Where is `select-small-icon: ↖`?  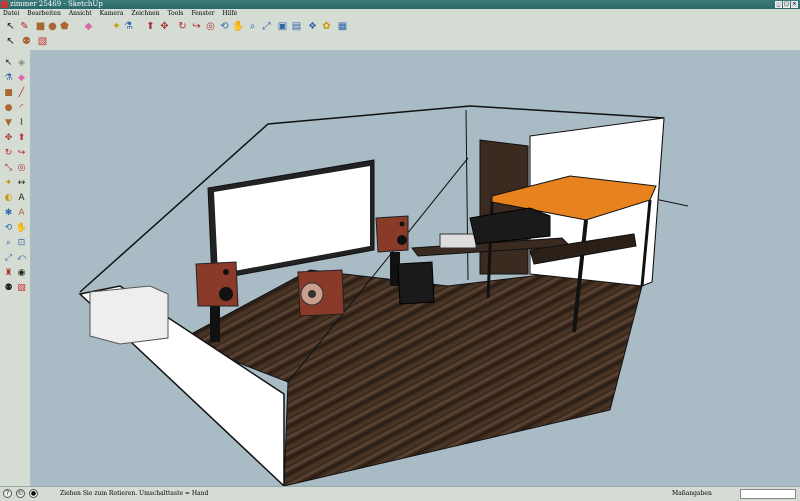 select-small-icon: ↖ is located at coordinates (10, 41).